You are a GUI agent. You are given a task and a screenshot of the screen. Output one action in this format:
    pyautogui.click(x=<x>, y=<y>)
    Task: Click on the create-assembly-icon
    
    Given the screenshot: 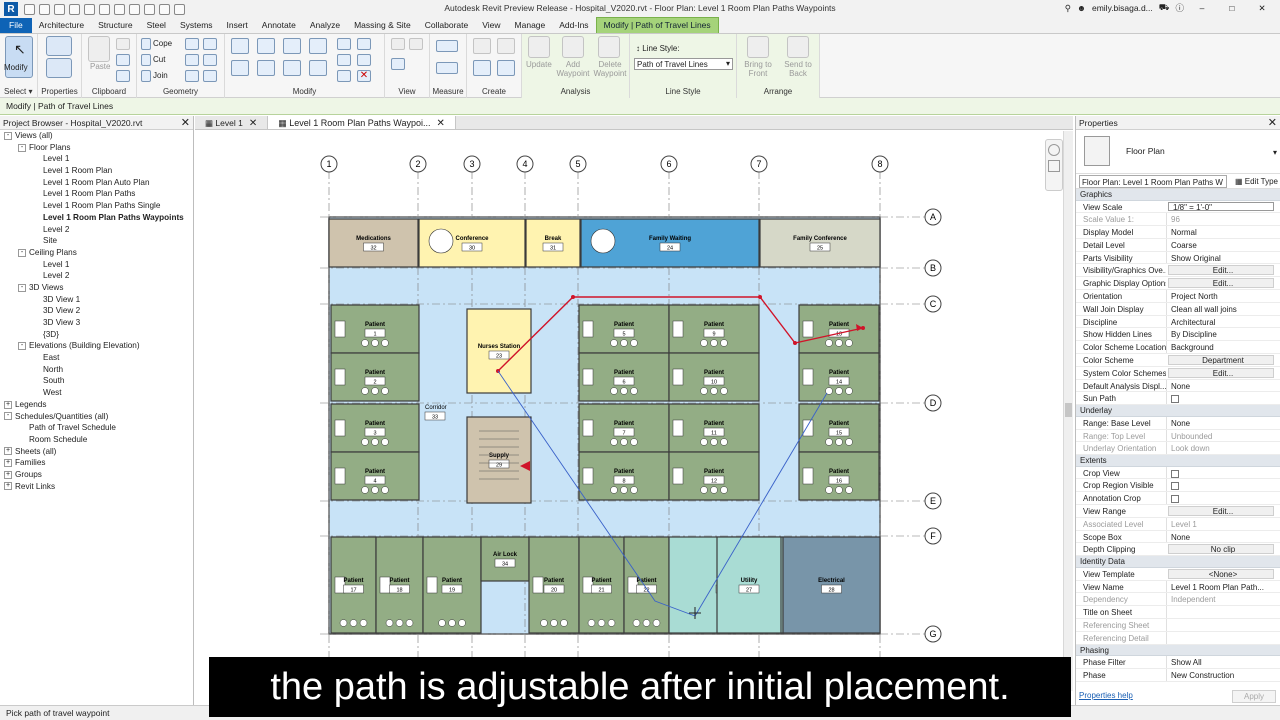 What is the action you would take?
    pyautogui.click(x=482, y=46)
    